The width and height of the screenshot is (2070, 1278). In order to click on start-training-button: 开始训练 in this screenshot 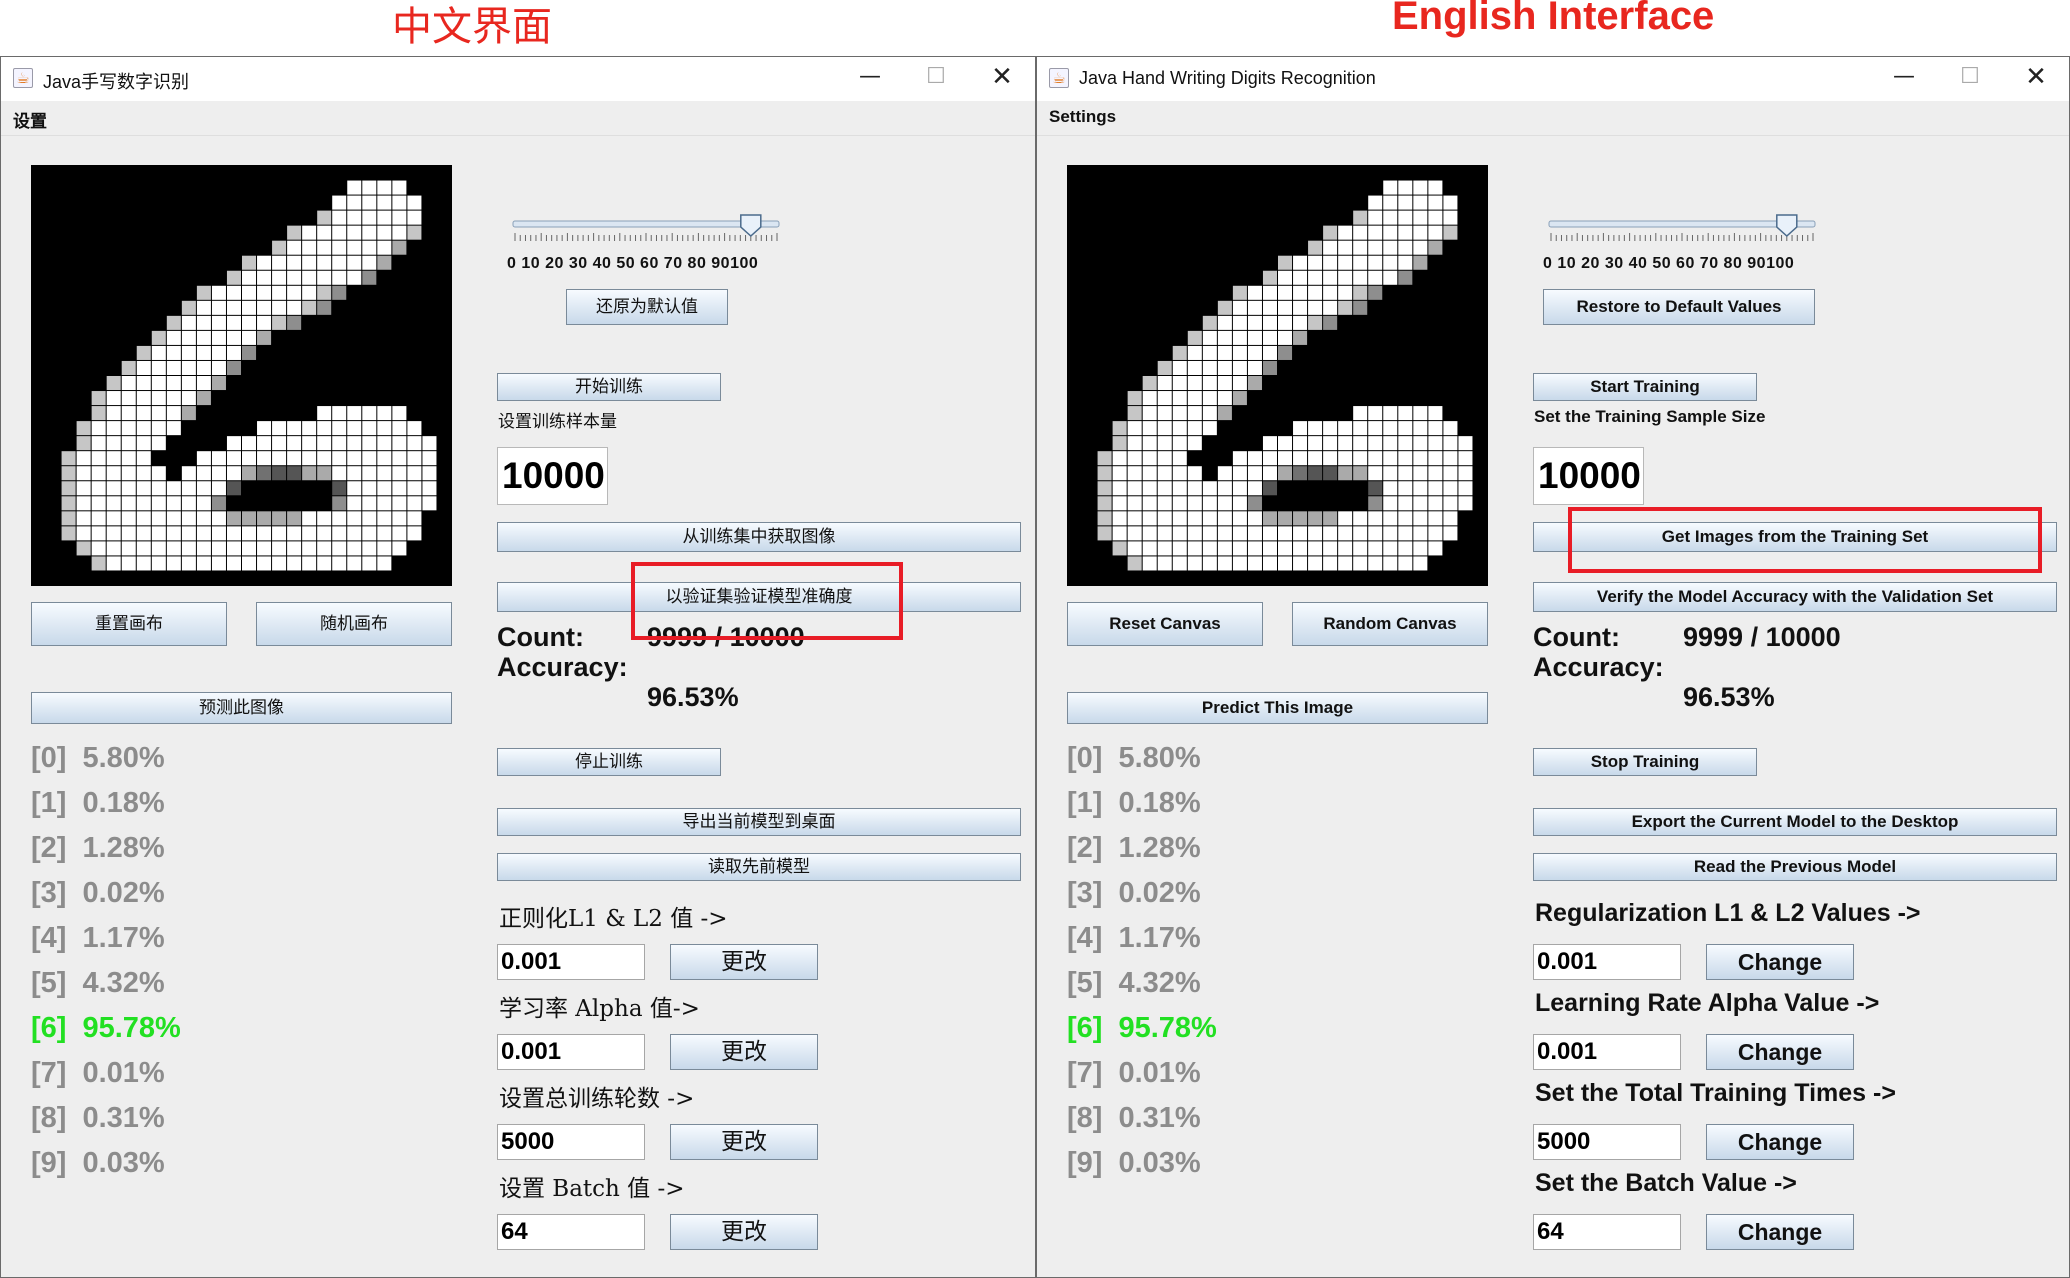, I will do `click(609, 387)`.